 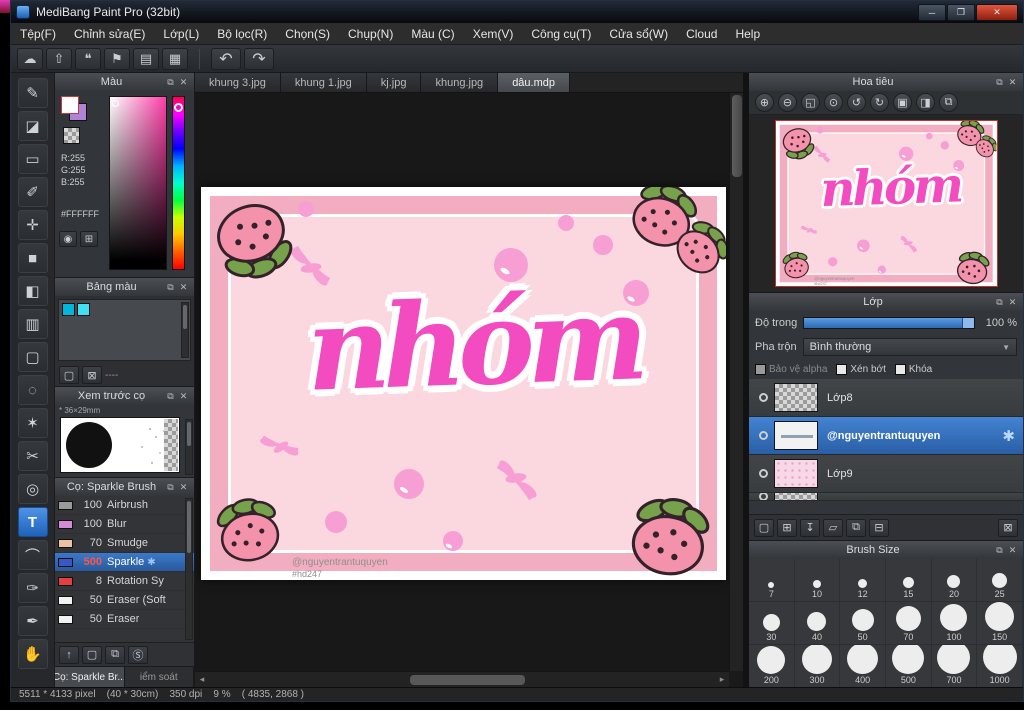 What do you see at coordinates (1000, 666) in the screenshot?
I see `brush-size-option: 1000` at bounding box center [1000, 666].